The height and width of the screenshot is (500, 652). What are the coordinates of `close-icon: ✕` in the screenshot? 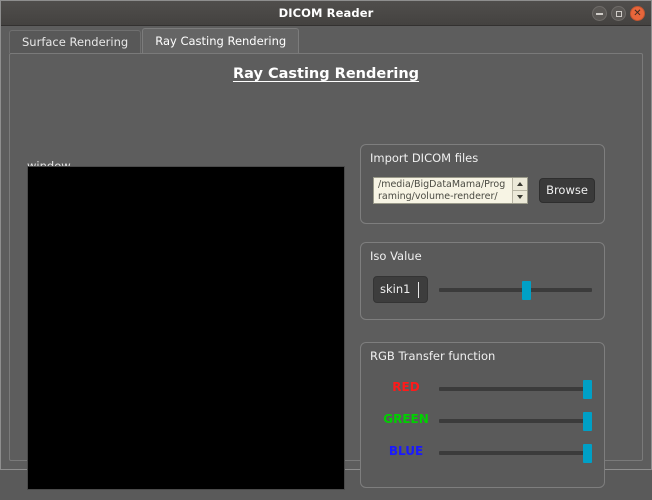 It's located at (637, 13).